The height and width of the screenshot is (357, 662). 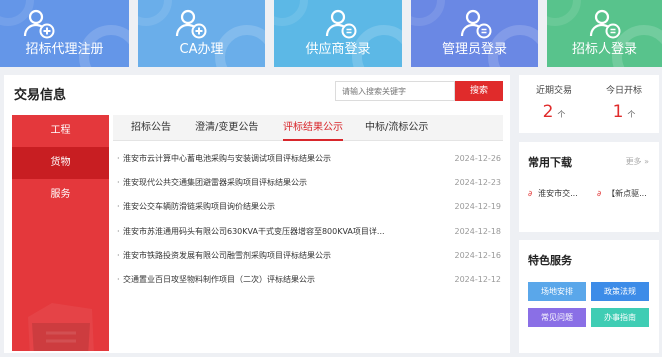 What do you see at coordinates (478, 255) in the screenshot?
I see `notice-date: 2024-12-16` at bounding box center [478, 255].